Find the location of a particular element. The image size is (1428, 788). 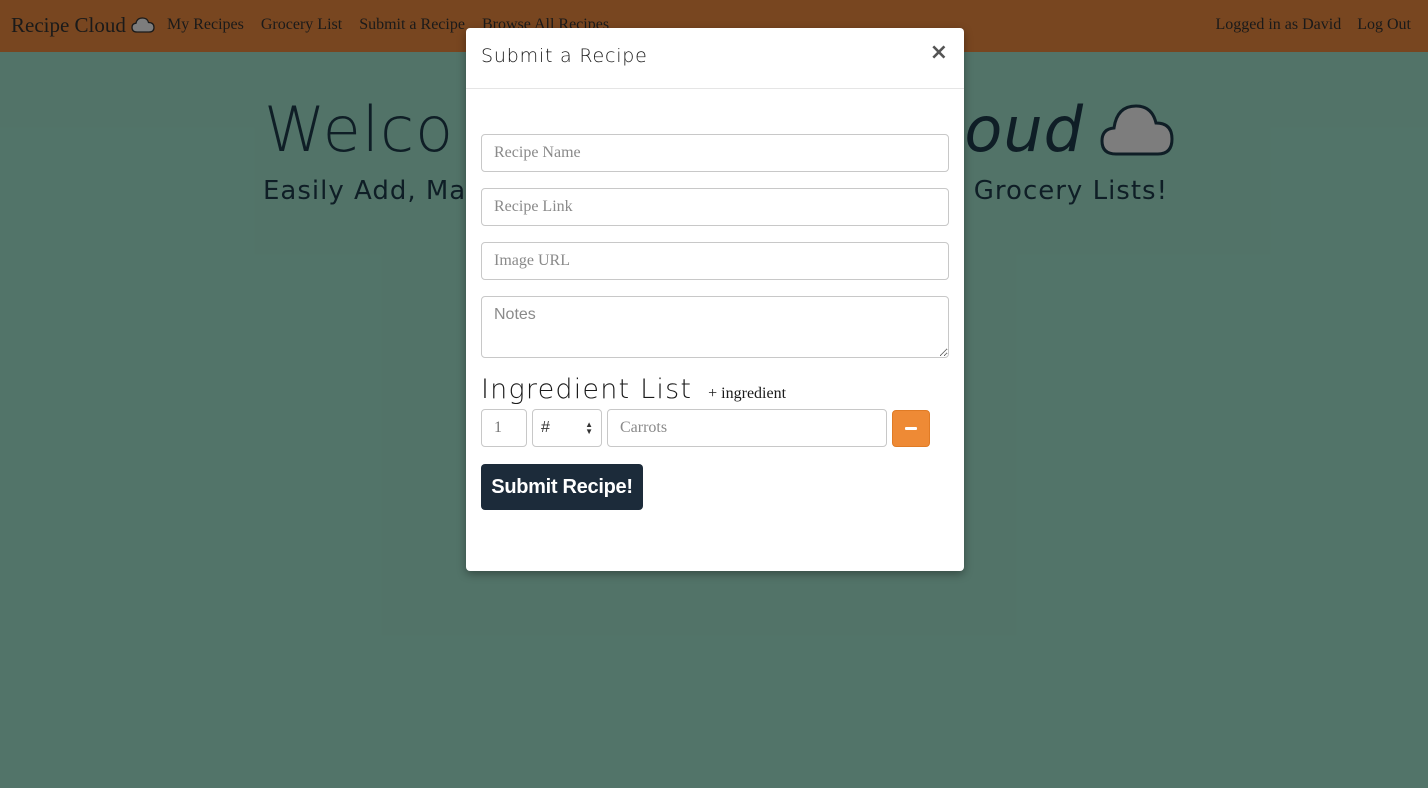

minus-icon is located at coordinates (911, 428).